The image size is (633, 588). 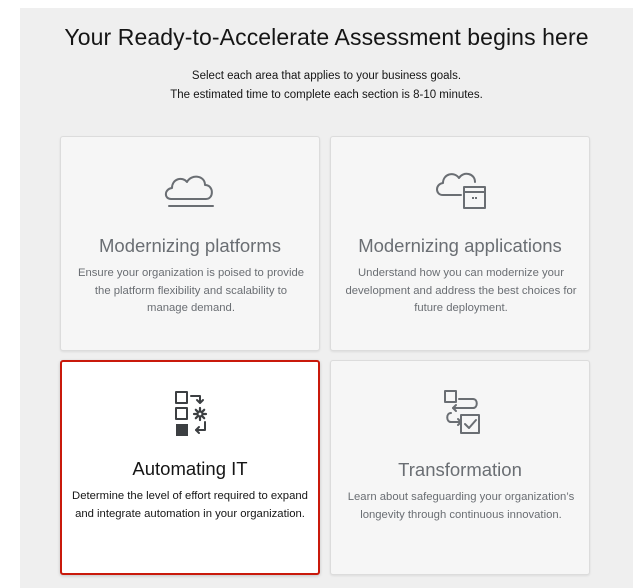 I want to click on transformation-icon, so click(x=462, y=412).